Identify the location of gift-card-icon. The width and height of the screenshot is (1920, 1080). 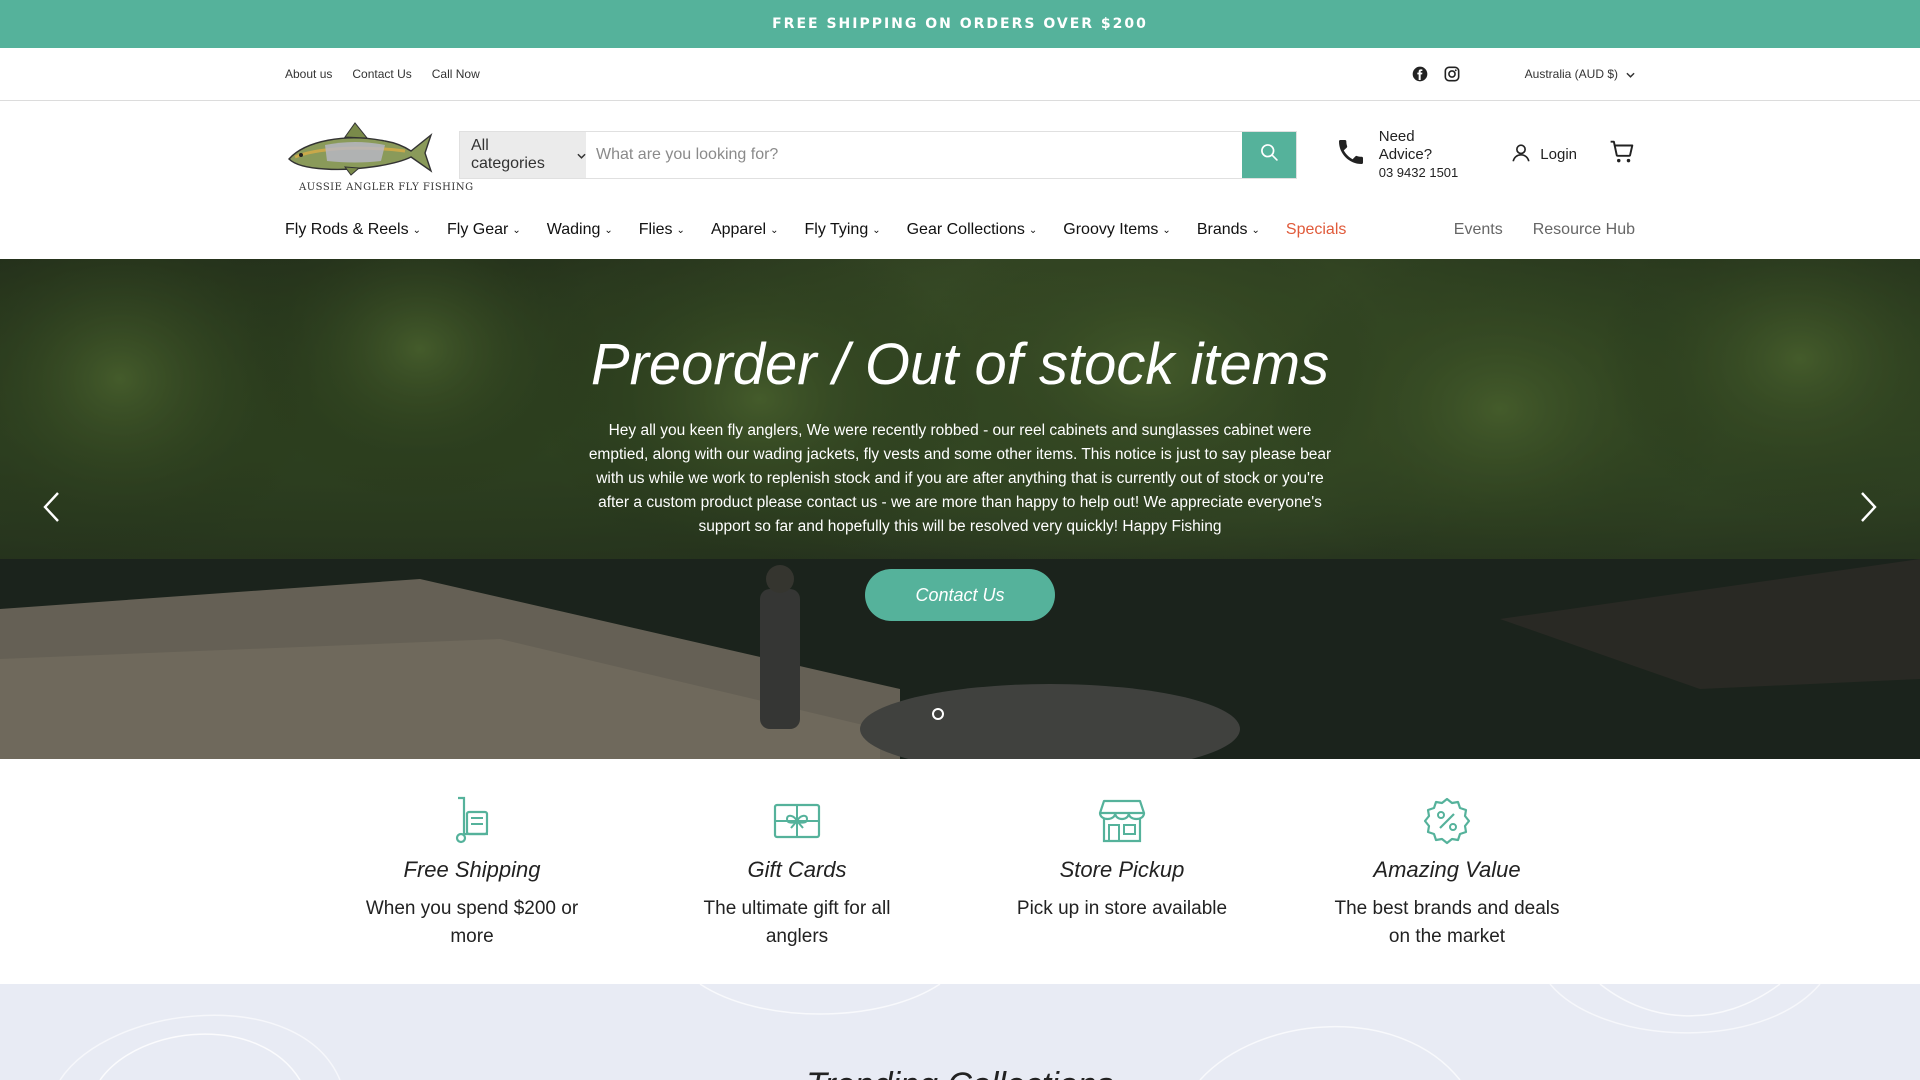
(797, 821).